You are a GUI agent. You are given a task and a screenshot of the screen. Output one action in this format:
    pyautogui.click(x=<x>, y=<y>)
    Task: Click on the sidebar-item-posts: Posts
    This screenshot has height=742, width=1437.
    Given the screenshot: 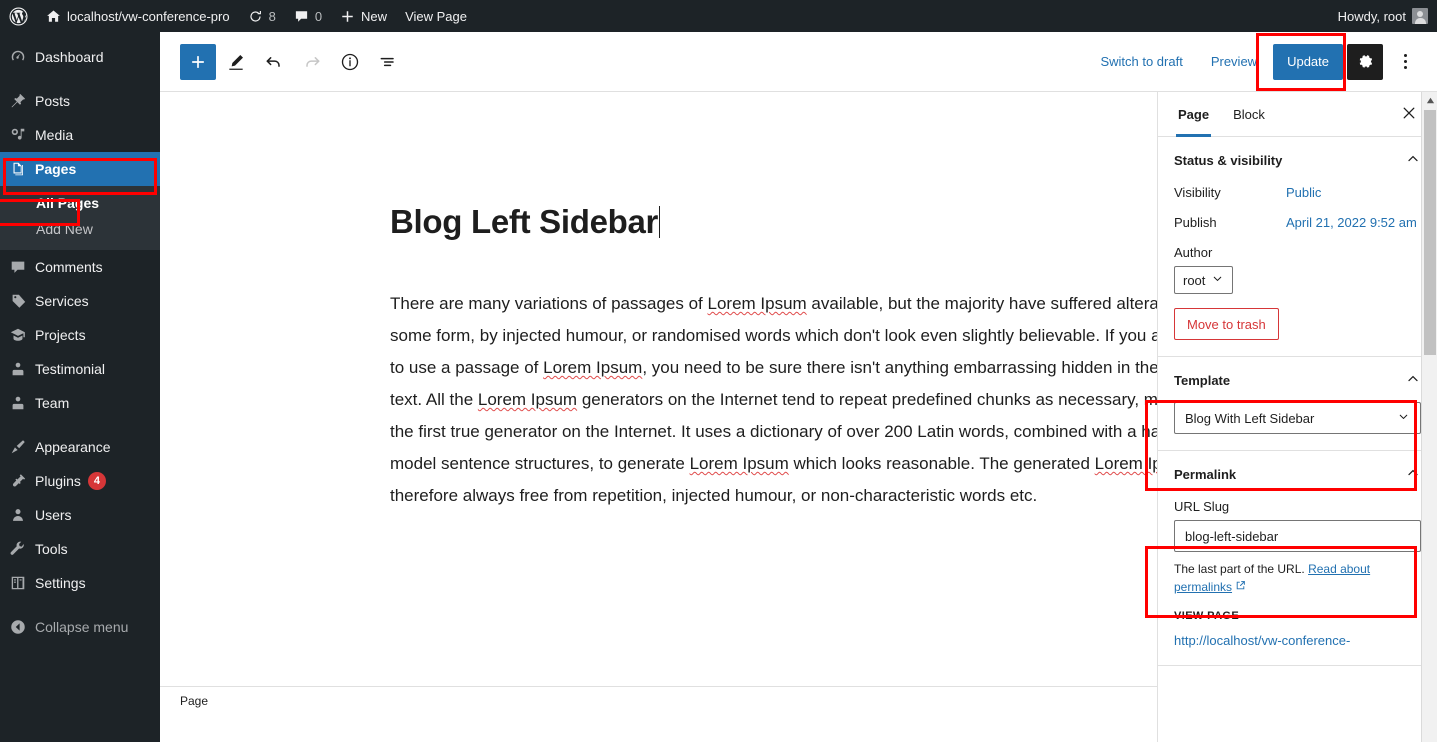 What is the action you would take?
    pyautogui.click(x=80, y=101)
    